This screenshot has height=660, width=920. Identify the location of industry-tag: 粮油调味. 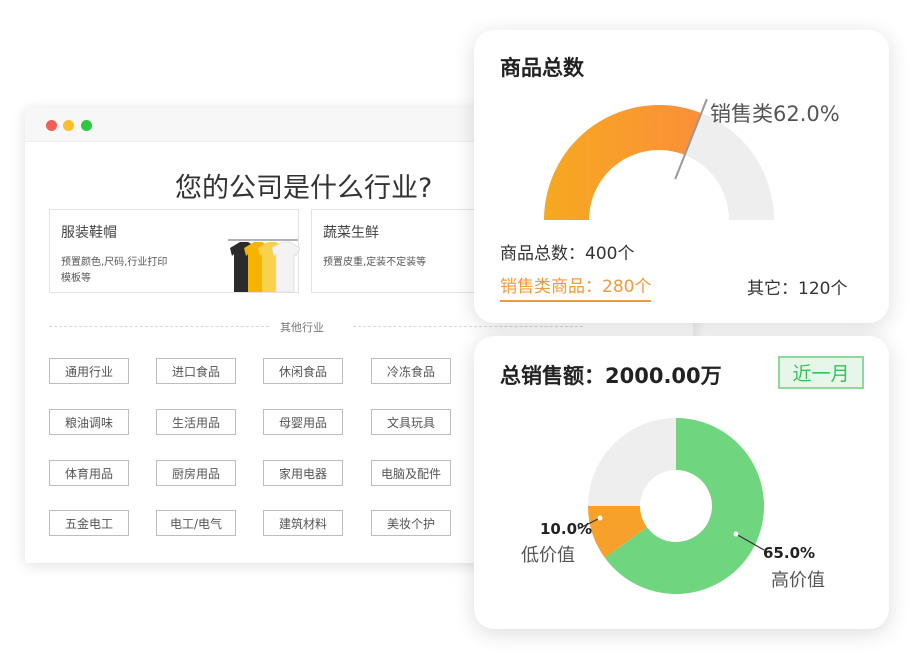
(89, 422).